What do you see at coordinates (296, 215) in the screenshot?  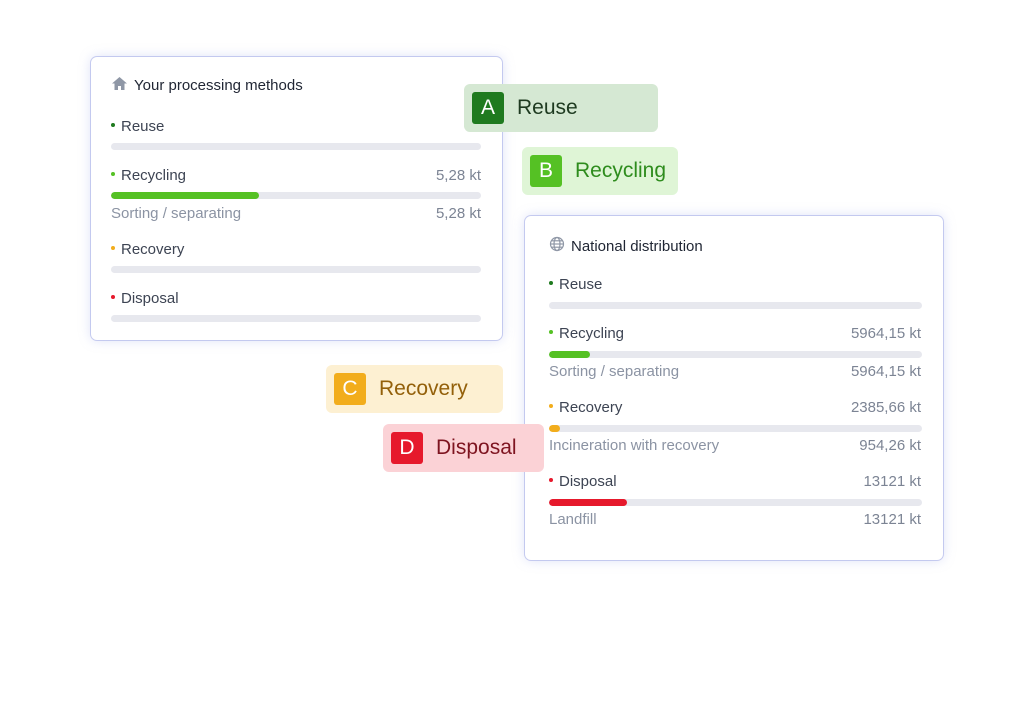 I see `sub-row-sorting: Sorting / separating 5,28 kt` at bounding box center [296, 215].